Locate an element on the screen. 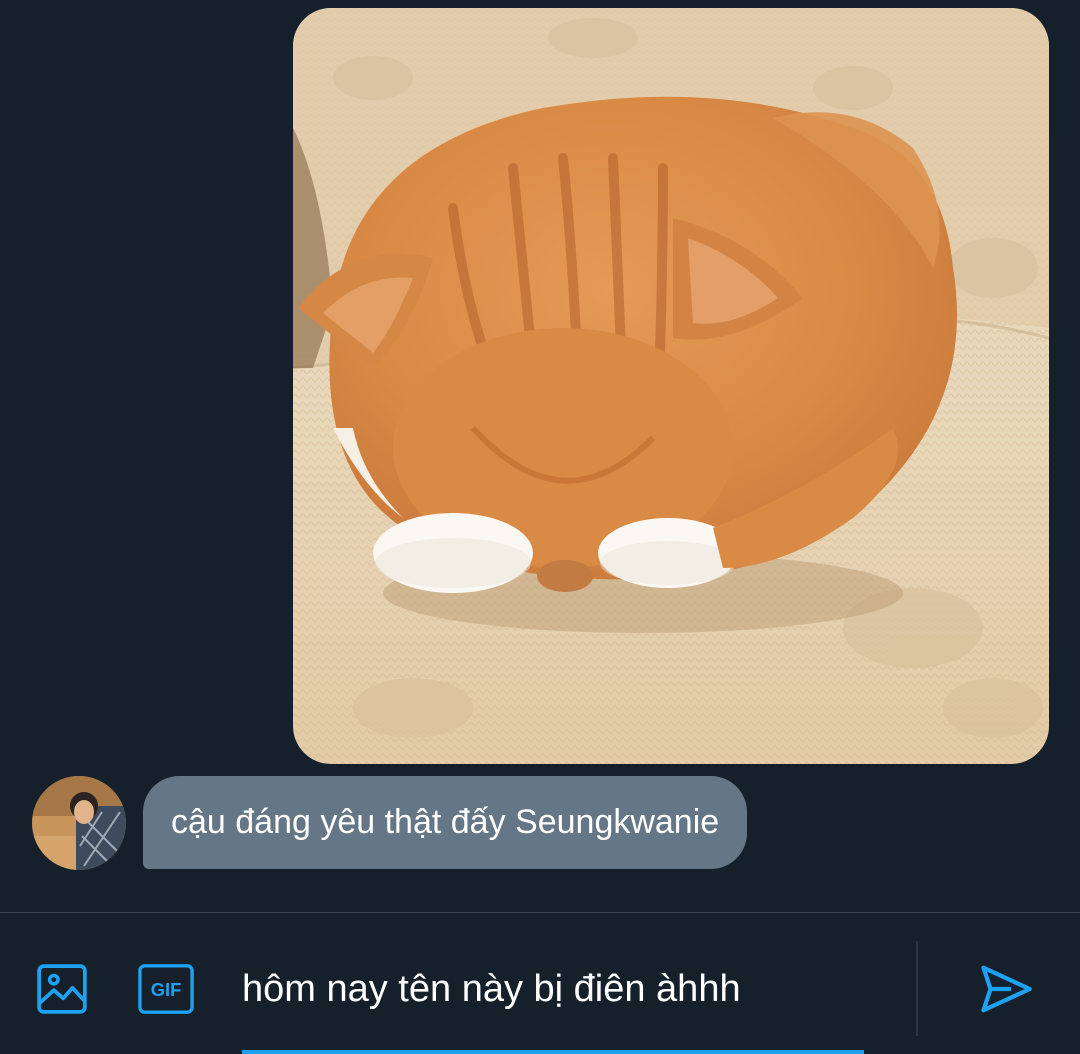  send-divider is located at coordinates (917, 988).